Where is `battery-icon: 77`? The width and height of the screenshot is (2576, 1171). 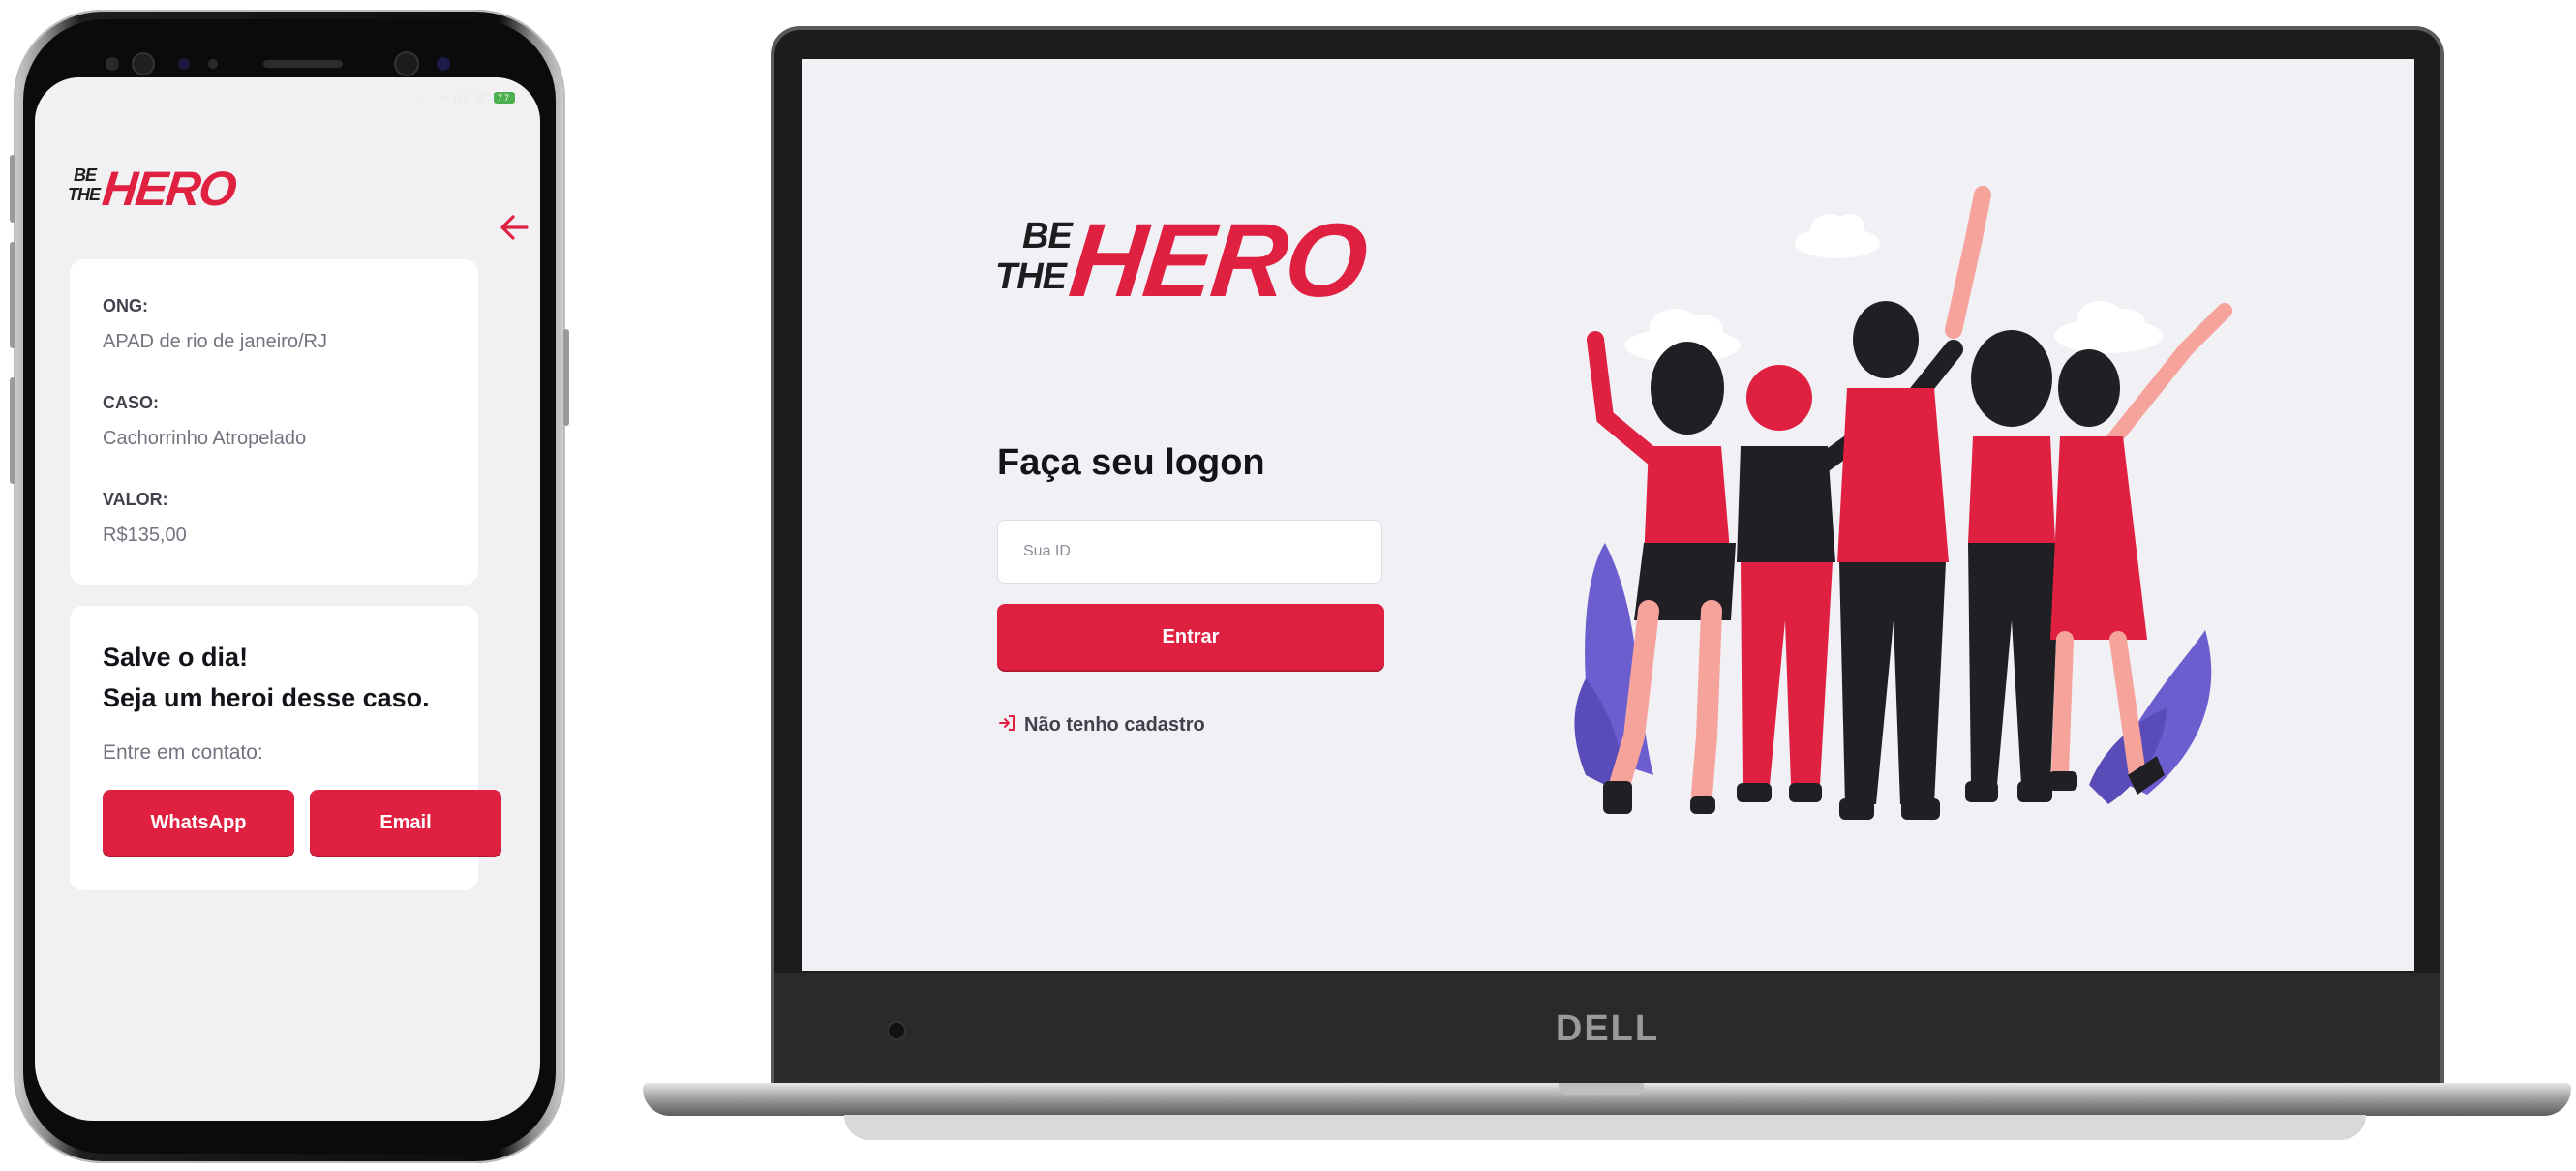
battery-icon: 77 is located at coordinates (505, 98).